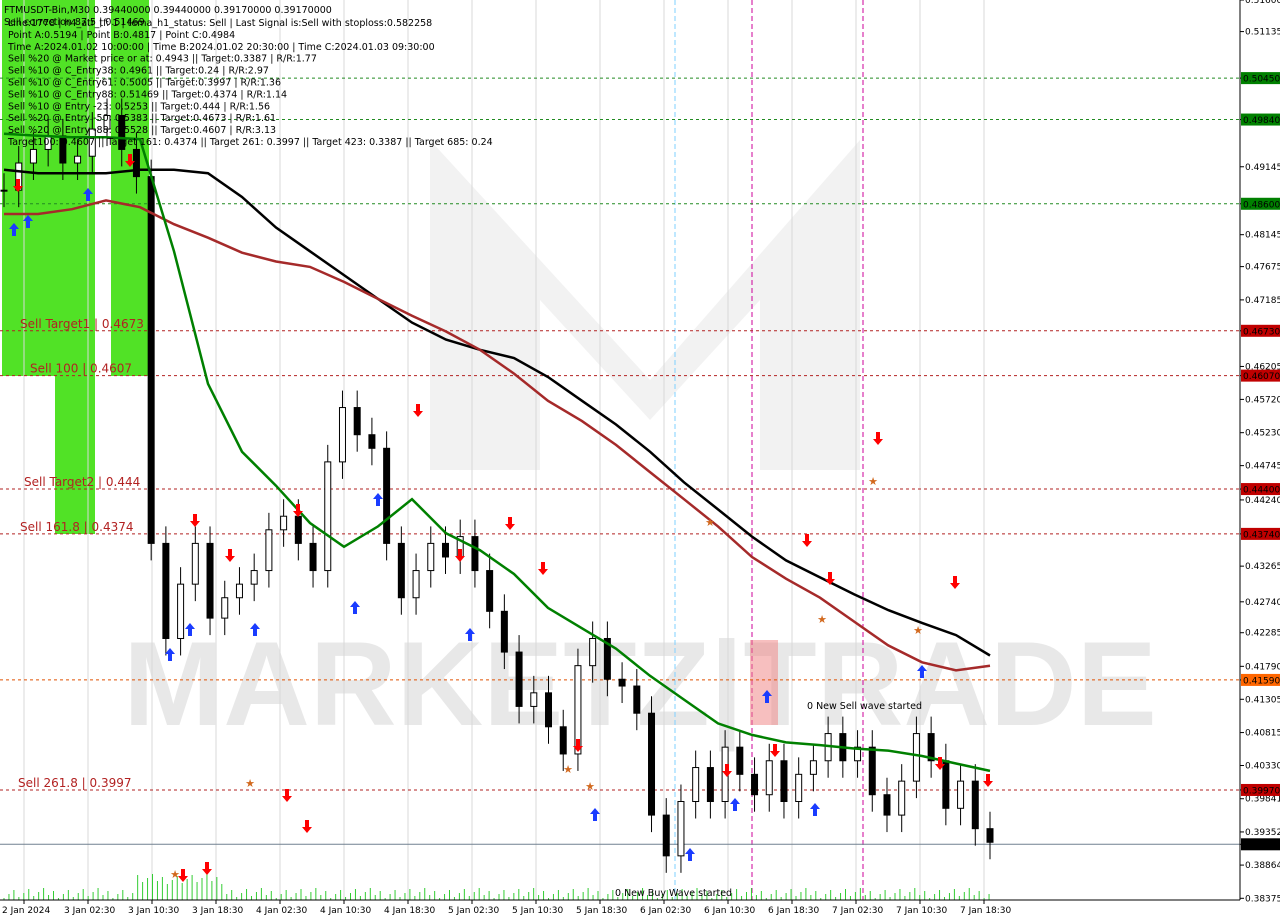 This screenshot has width=1280, height=920. I want to click on y-tick-label: 0.45230, so click(1262, 434).